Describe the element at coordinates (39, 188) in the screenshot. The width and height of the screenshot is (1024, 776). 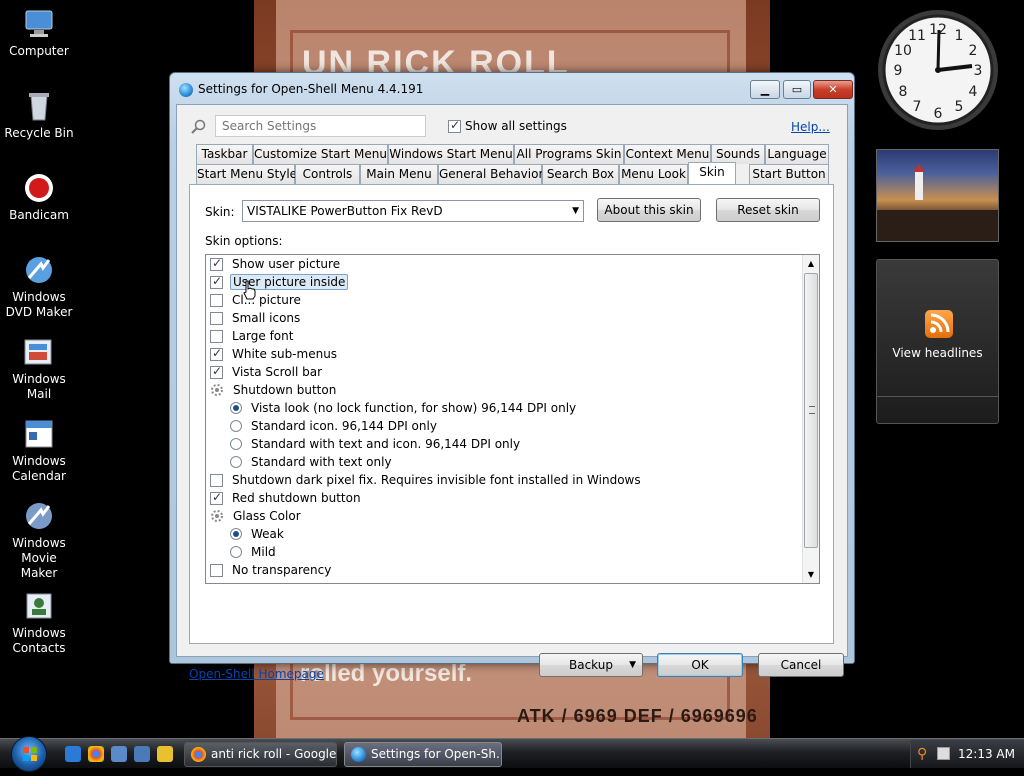
I see `bandicam-icon` at that location.